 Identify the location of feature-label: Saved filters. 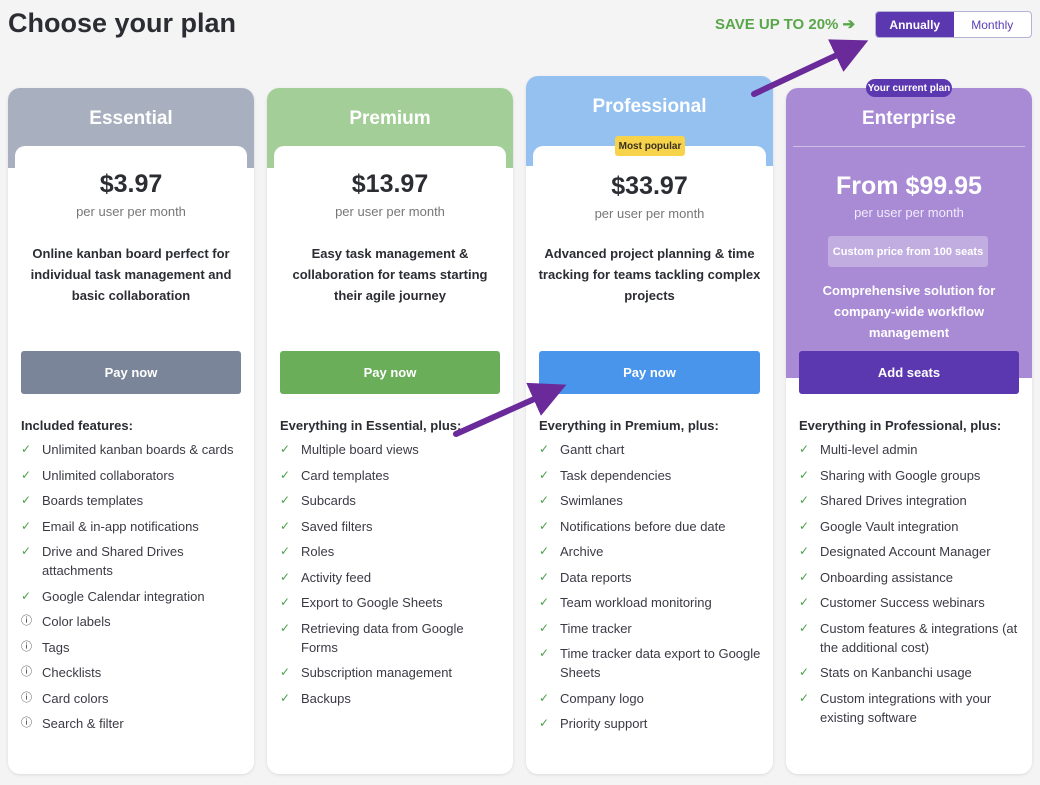
(337, 526).